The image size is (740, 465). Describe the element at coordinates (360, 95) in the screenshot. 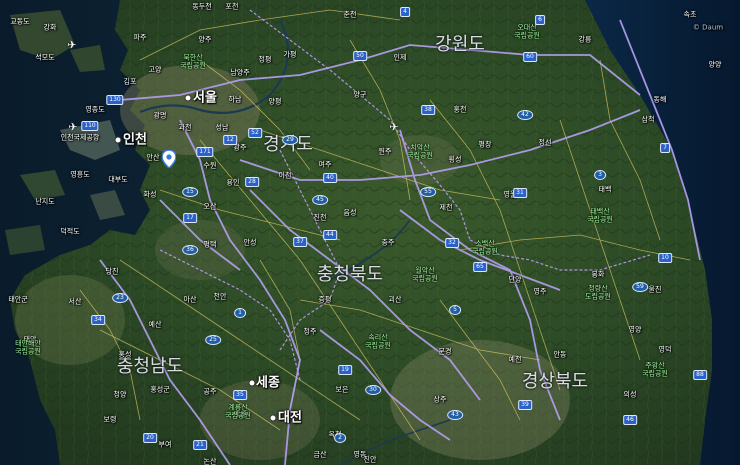

I see `city-label: 양구` at that location.